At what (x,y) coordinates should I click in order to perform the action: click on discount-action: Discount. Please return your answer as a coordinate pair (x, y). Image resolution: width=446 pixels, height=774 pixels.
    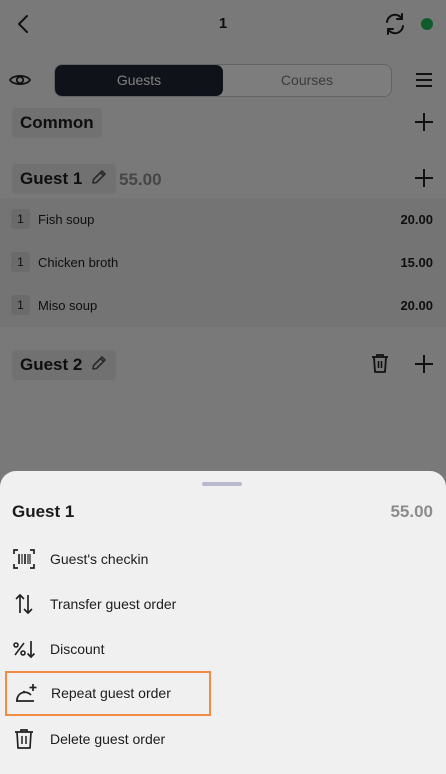
    Looking at the image, I should click on (223, 649).